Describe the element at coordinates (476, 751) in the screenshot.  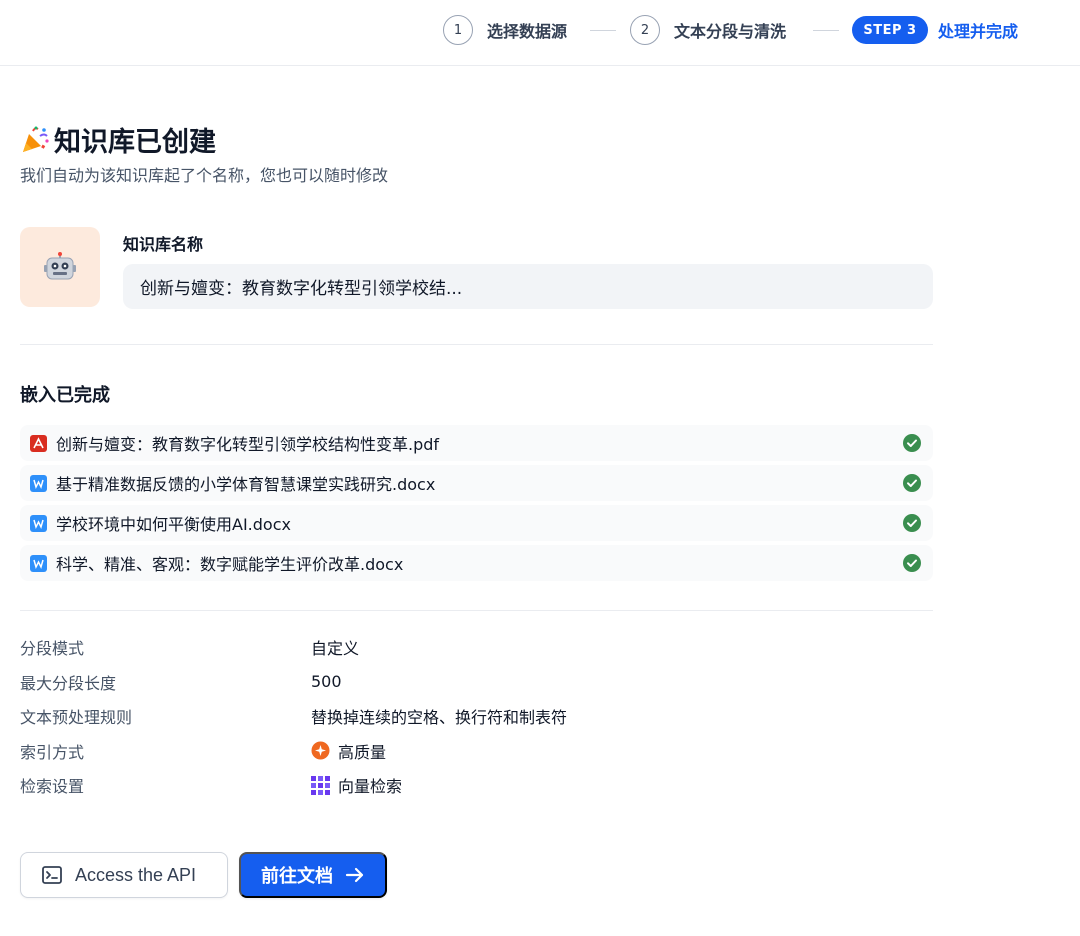
I see `setting-row: 索引方式 高质量` at that location.